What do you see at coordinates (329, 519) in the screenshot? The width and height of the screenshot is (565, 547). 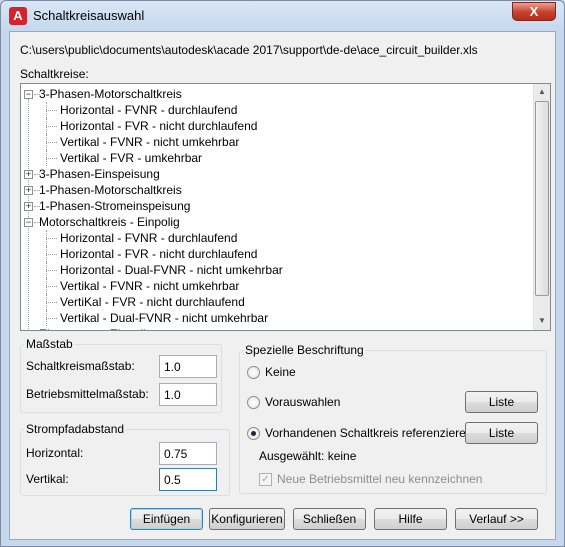 I see `close-button: Schließen` at bounding box center [329, 519].